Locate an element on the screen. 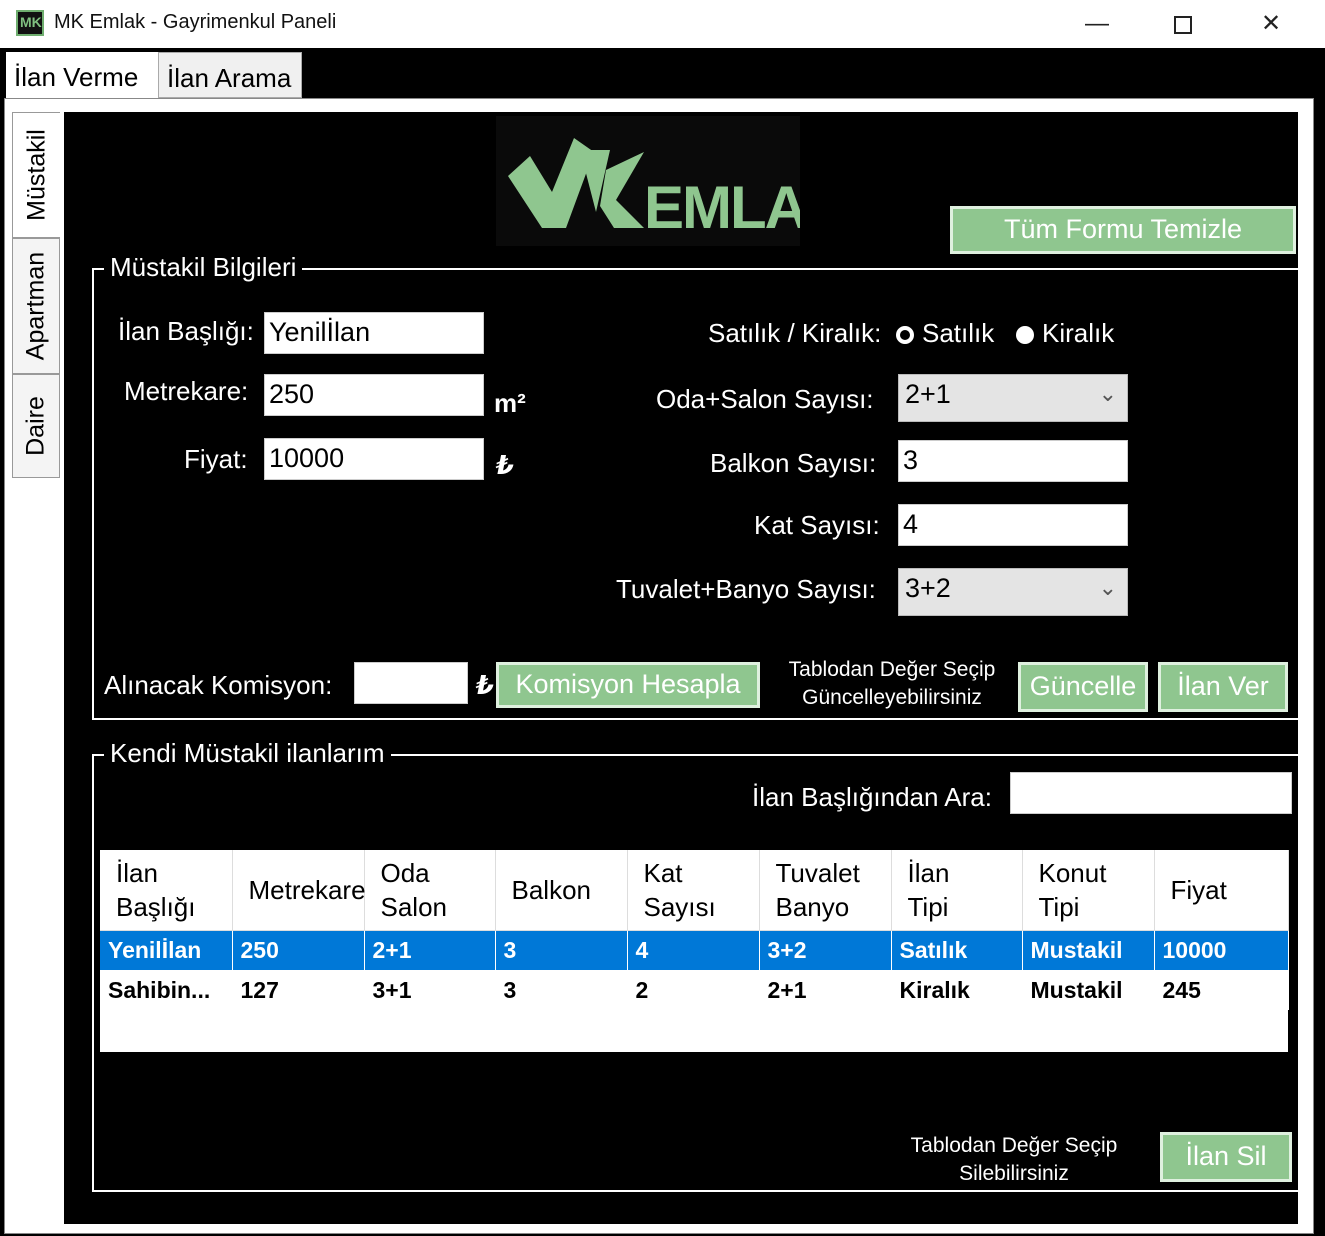  app-icon: MK is located at coordinates (30, 23).